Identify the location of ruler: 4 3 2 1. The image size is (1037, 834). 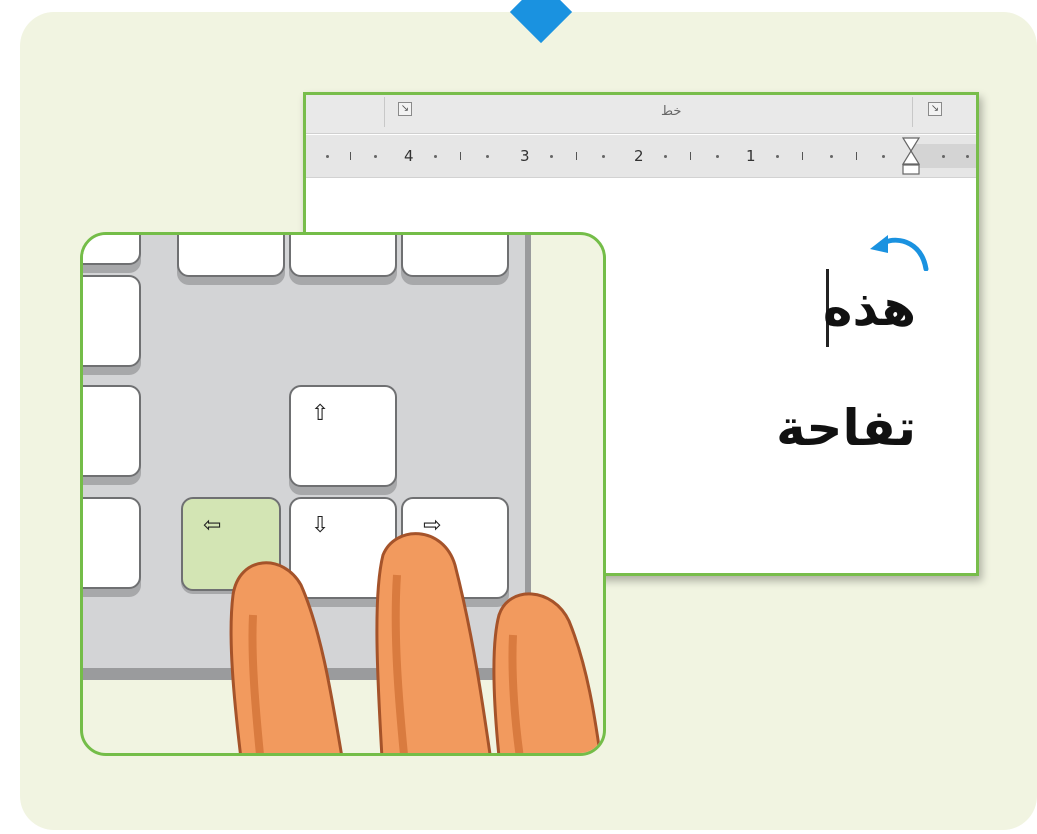
(641, 156).